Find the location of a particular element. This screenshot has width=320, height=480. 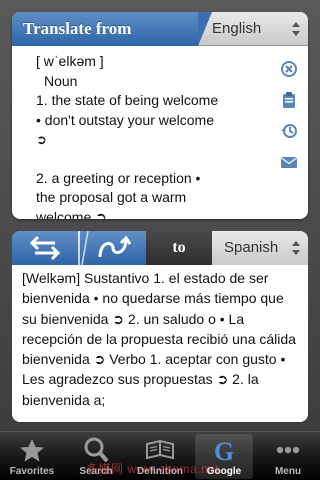

history-icon is located at coordinates (289, 131).